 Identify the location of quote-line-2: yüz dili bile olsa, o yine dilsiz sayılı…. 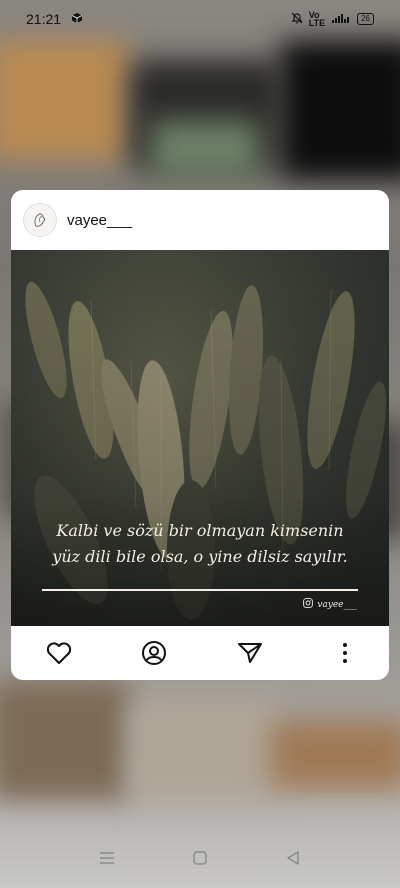
(200, 556).